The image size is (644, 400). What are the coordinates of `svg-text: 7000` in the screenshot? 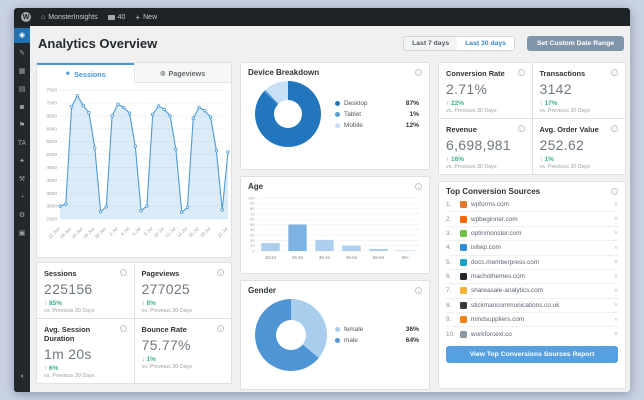 It's located at (51, 104).